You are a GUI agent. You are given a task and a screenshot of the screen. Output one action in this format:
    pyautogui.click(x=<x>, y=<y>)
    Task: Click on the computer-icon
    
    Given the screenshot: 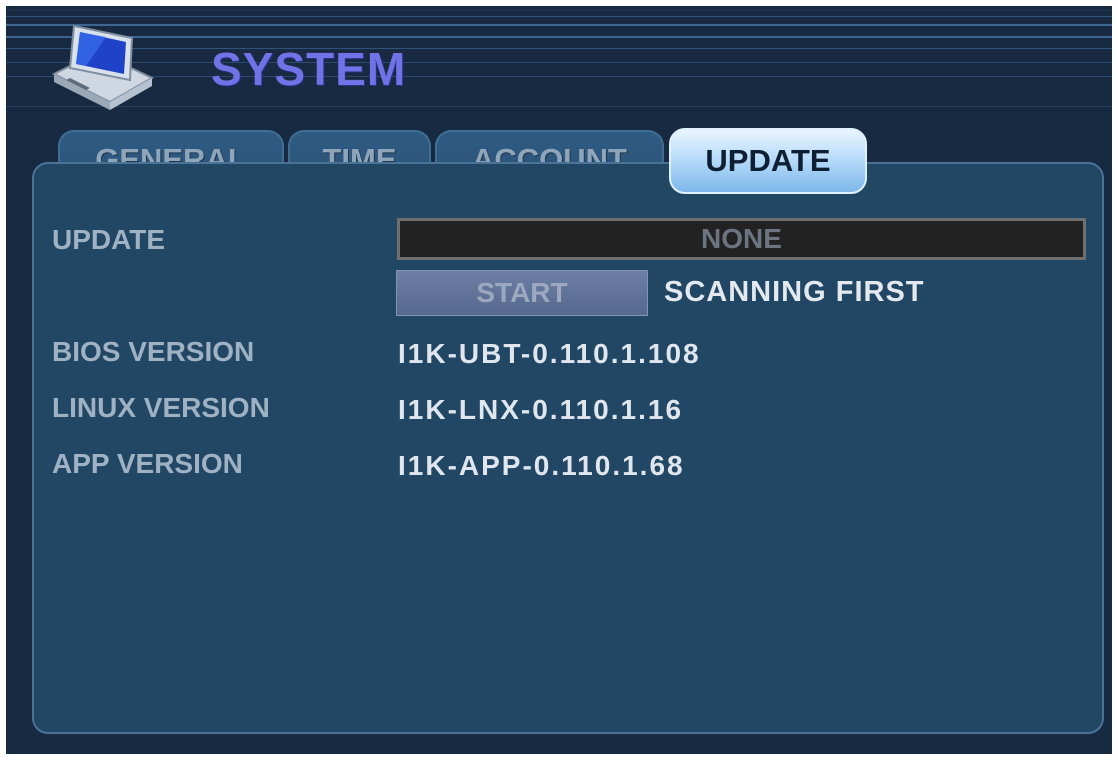 What is the action you would take?
    pyautogui.click(x=103, y=67)
    